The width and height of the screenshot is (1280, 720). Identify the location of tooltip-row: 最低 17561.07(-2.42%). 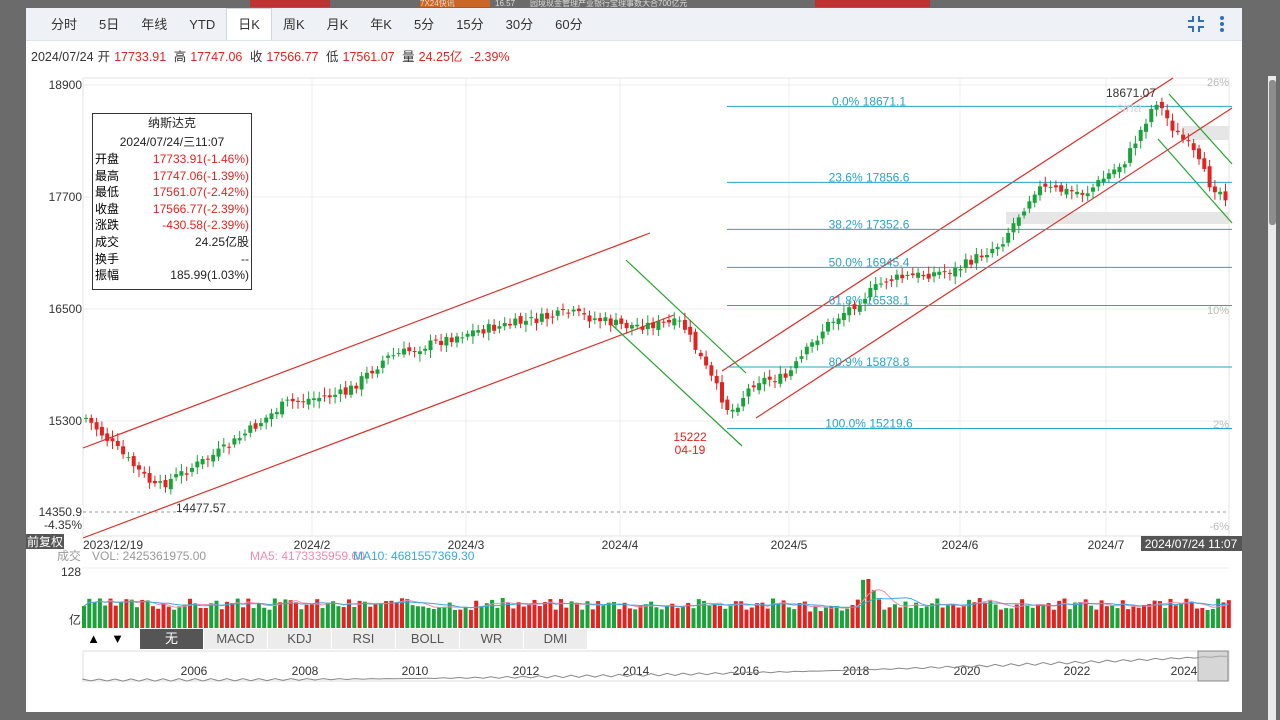
(172, 192).